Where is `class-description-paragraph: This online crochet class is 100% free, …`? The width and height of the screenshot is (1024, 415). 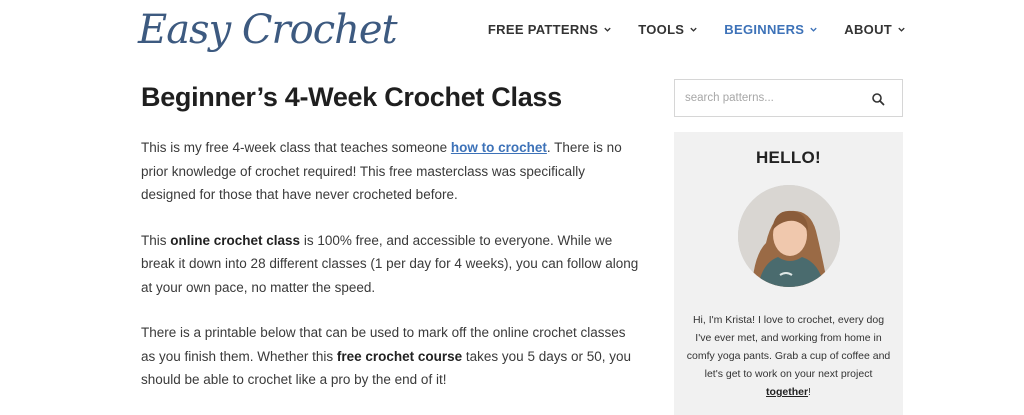 class-description-paragraph: This online crochet class is 100% free, … is located at coordinates (391, 264).